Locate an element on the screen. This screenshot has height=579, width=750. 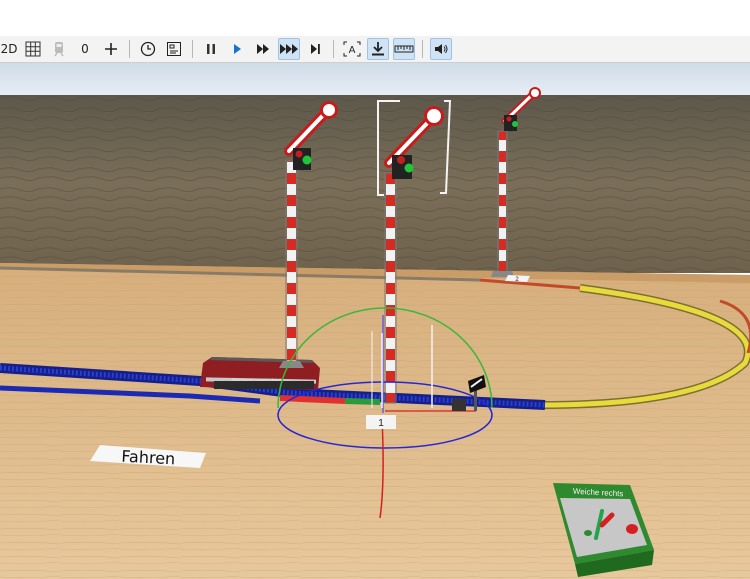
step-forward-icon is located at coordinates (315, 49).